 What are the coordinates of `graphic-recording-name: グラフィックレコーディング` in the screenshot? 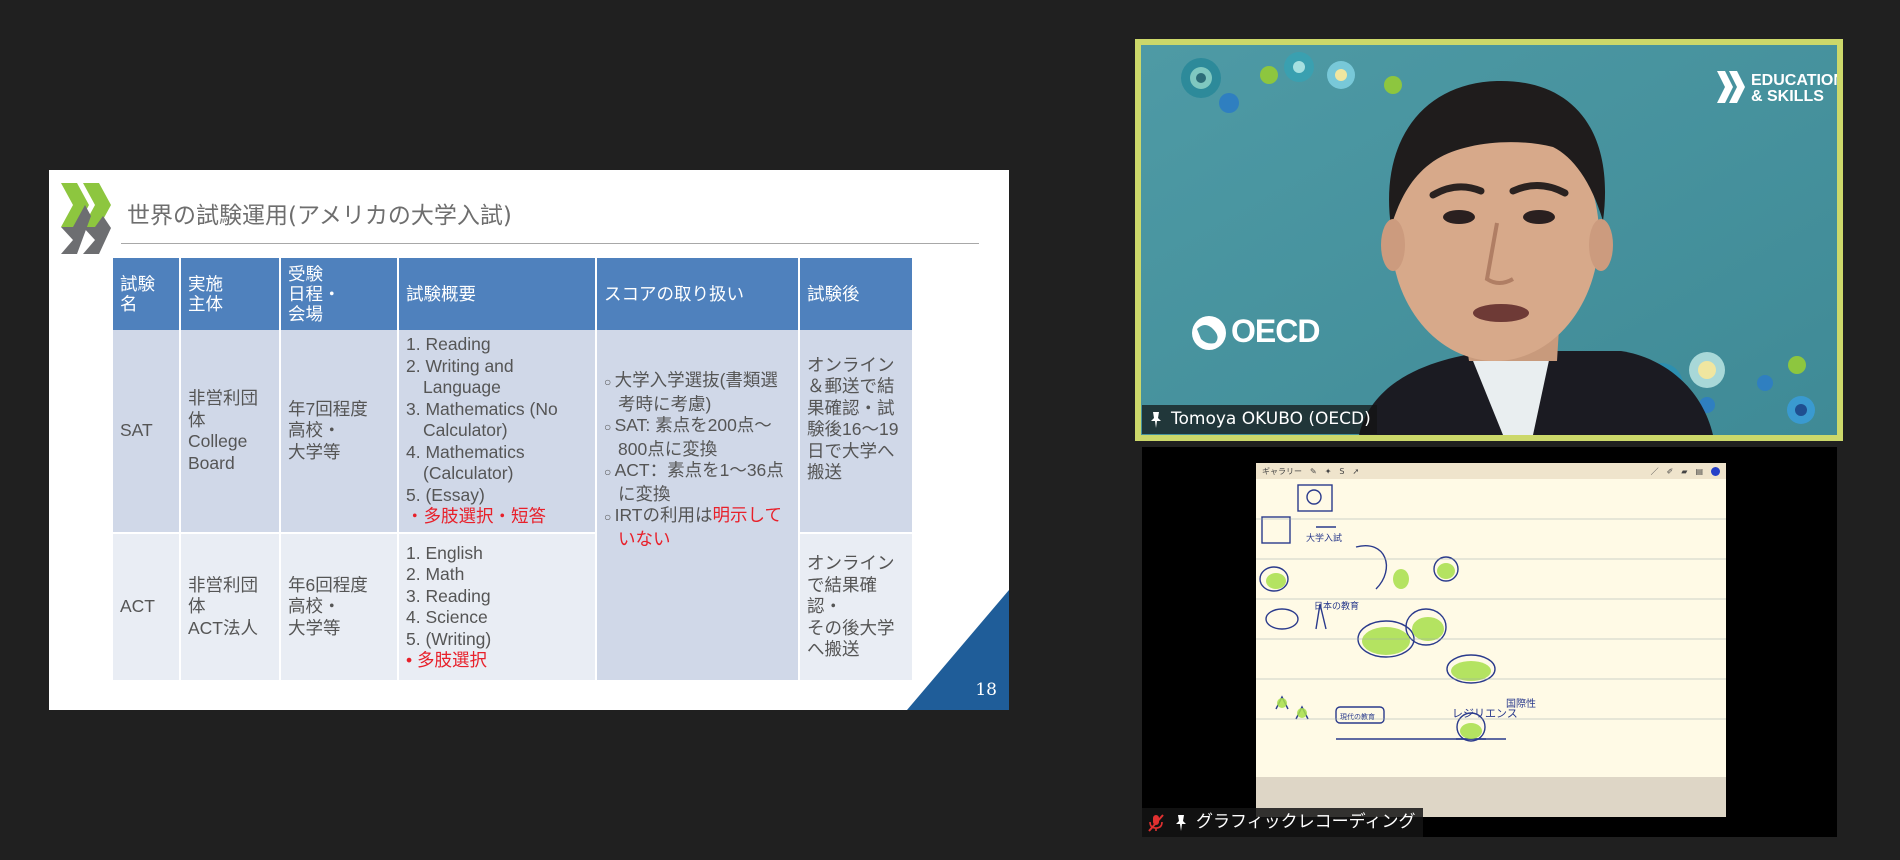 It's located at (1306, 822).